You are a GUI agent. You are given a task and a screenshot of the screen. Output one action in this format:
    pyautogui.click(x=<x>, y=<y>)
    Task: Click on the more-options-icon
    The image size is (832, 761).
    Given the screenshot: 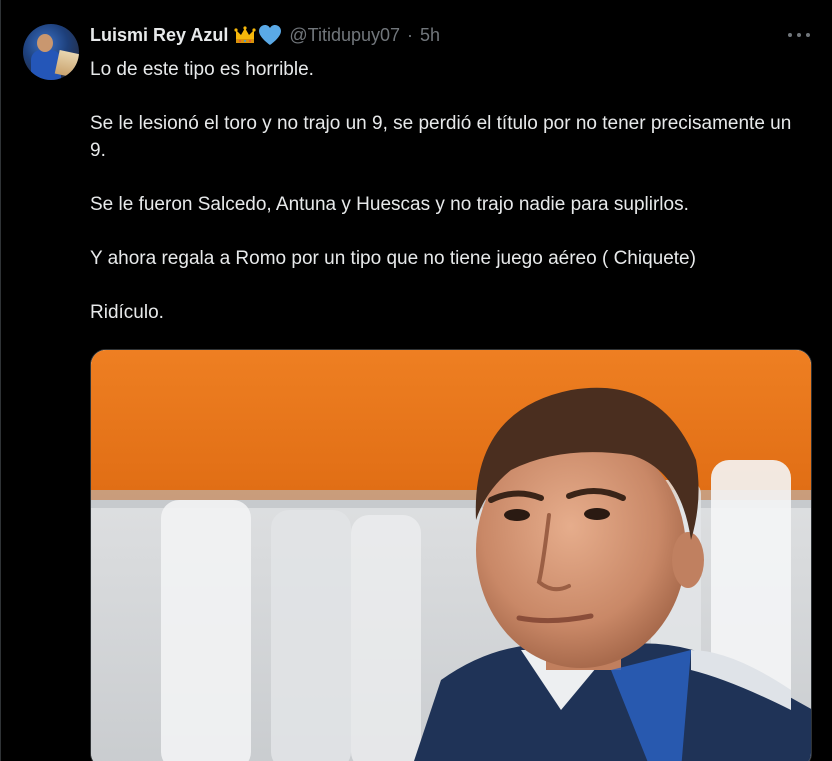 What is the action you would take?
    pyautogui.click(x=799, y=35)
    